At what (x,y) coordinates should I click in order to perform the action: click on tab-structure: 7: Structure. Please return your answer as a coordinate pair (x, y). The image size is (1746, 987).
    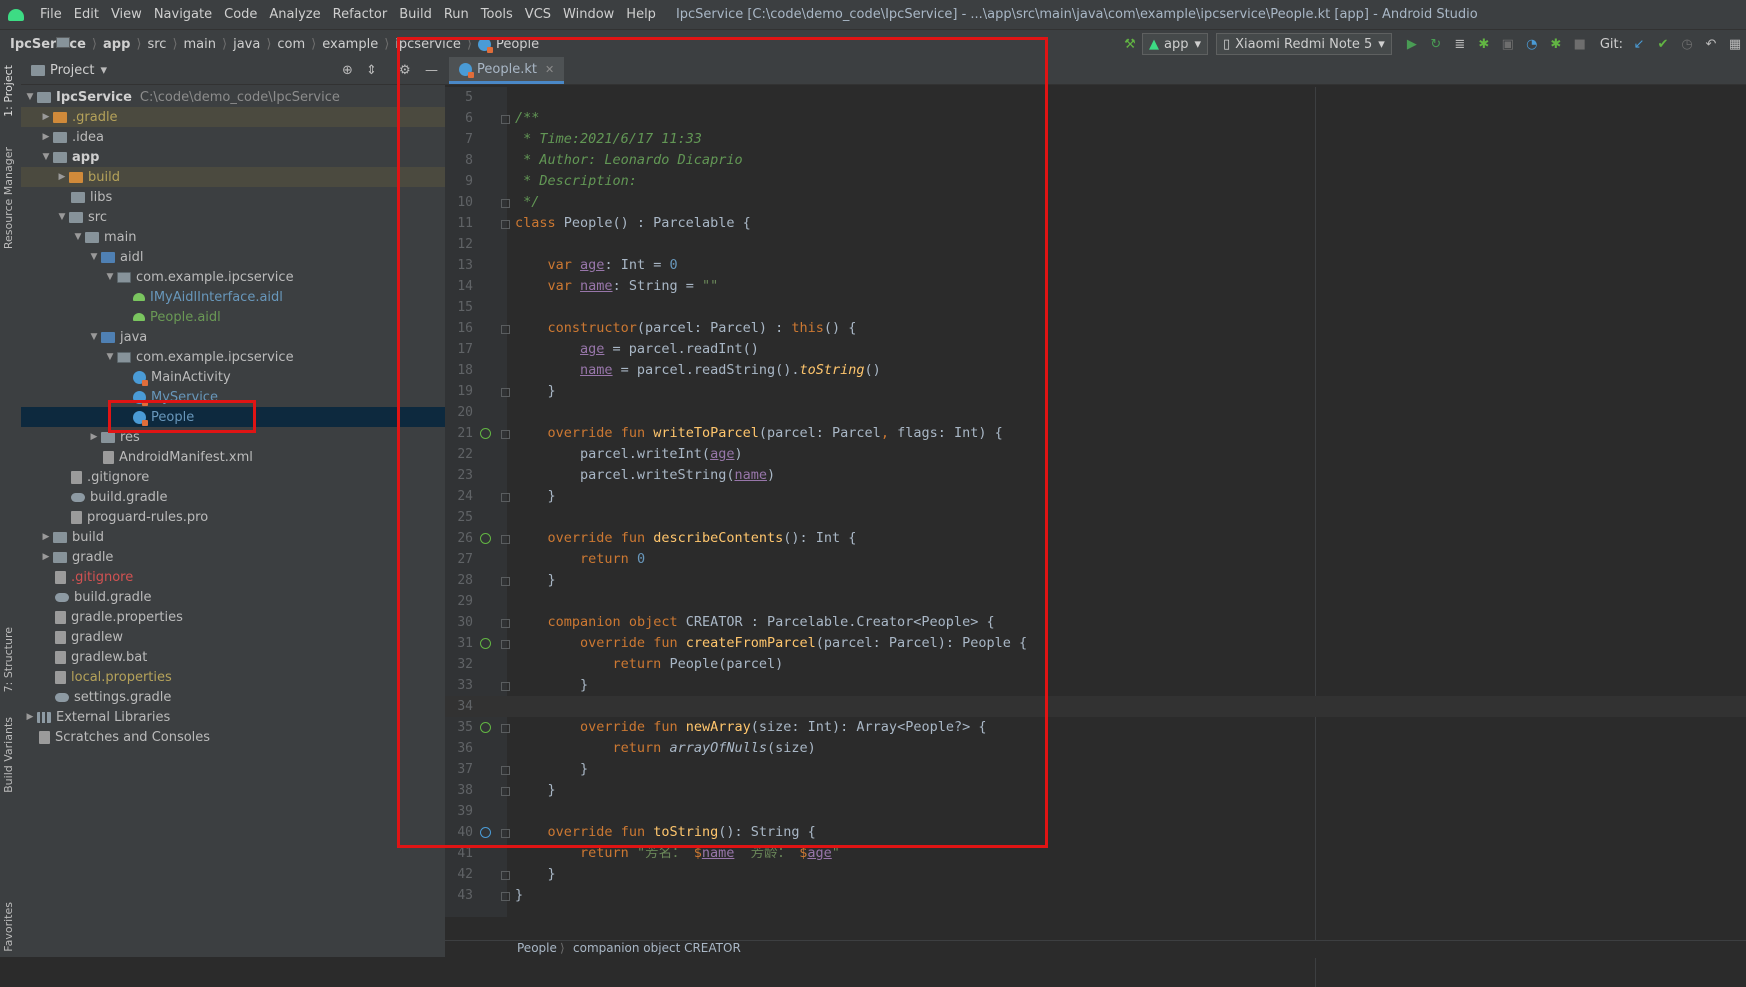
    Looking at the image, I should click on (8, 659).